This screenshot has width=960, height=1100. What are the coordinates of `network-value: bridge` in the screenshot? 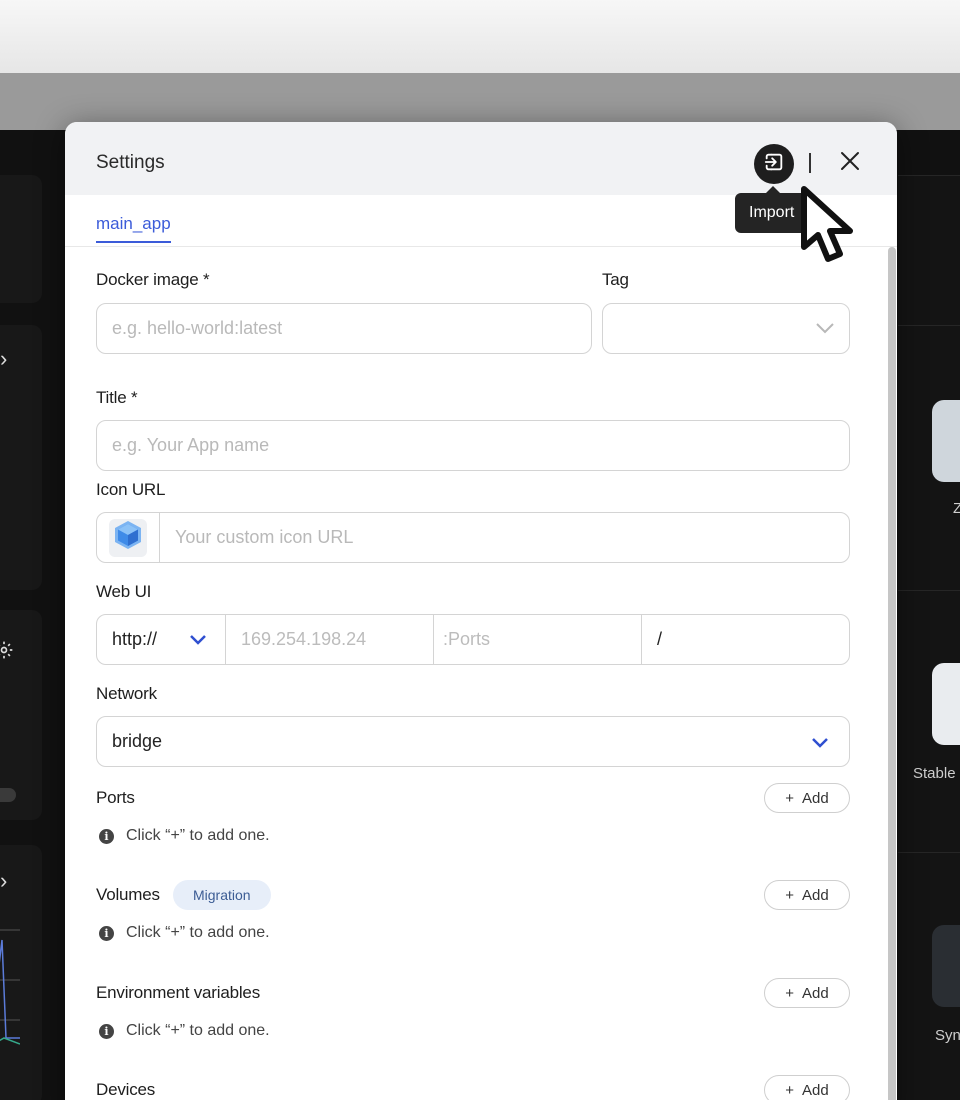 It's located at (137, 741).